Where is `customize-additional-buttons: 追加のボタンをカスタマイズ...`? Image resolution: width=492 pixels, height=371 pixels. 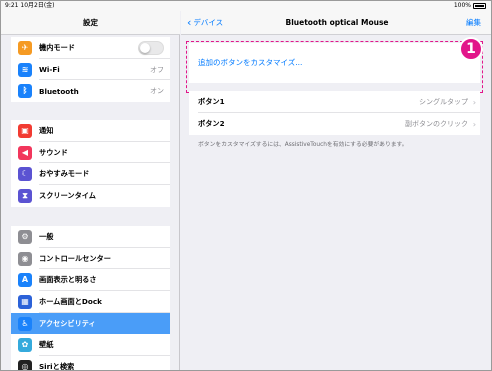 customize-additional-buttons: 追加のボタンをカスタマイズ... is located at coordinates (334, 63).